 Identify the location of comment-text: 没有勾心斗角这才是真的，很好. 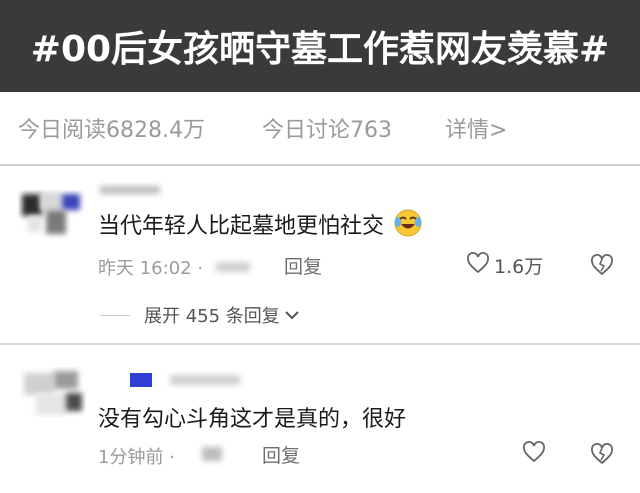
(252, 419).